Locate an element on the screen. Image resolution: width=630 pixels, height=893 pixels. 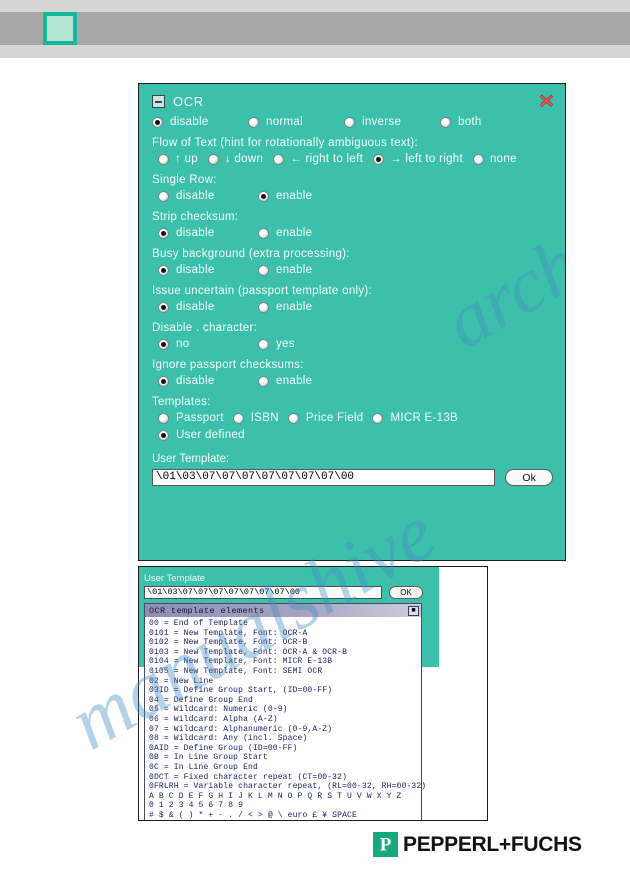
strip-checksum-option-disable: disable is located at coordinates (208, 233).